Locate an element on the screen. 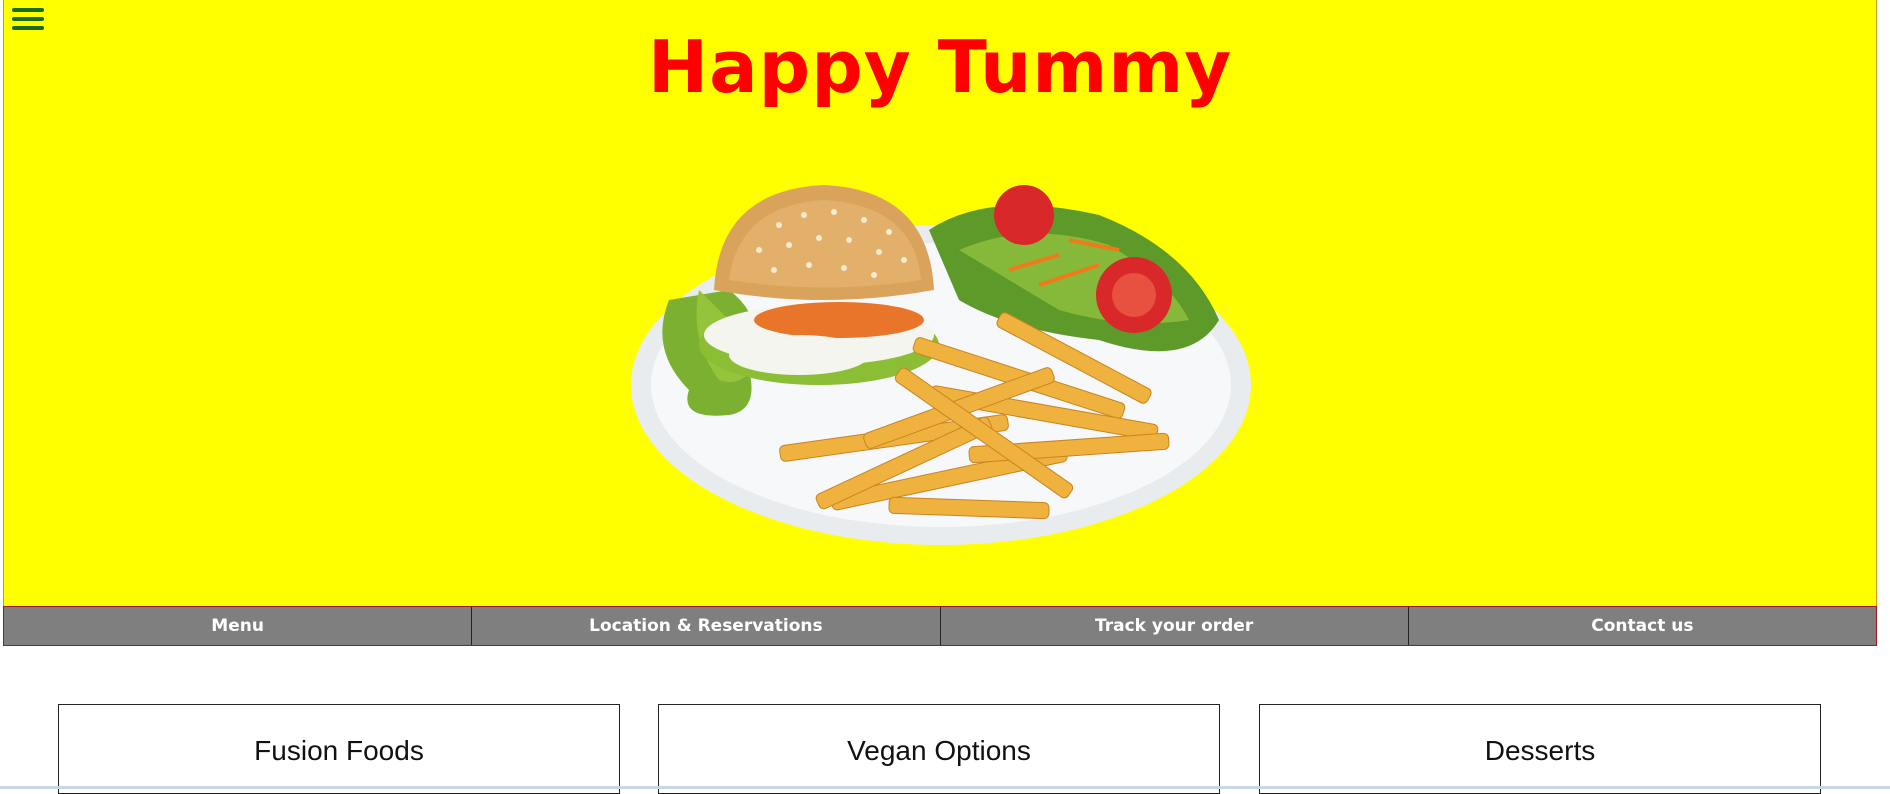 The image size is (1890, 794). category-card-desserts: Desserts is located at coordinates (1540, 749).